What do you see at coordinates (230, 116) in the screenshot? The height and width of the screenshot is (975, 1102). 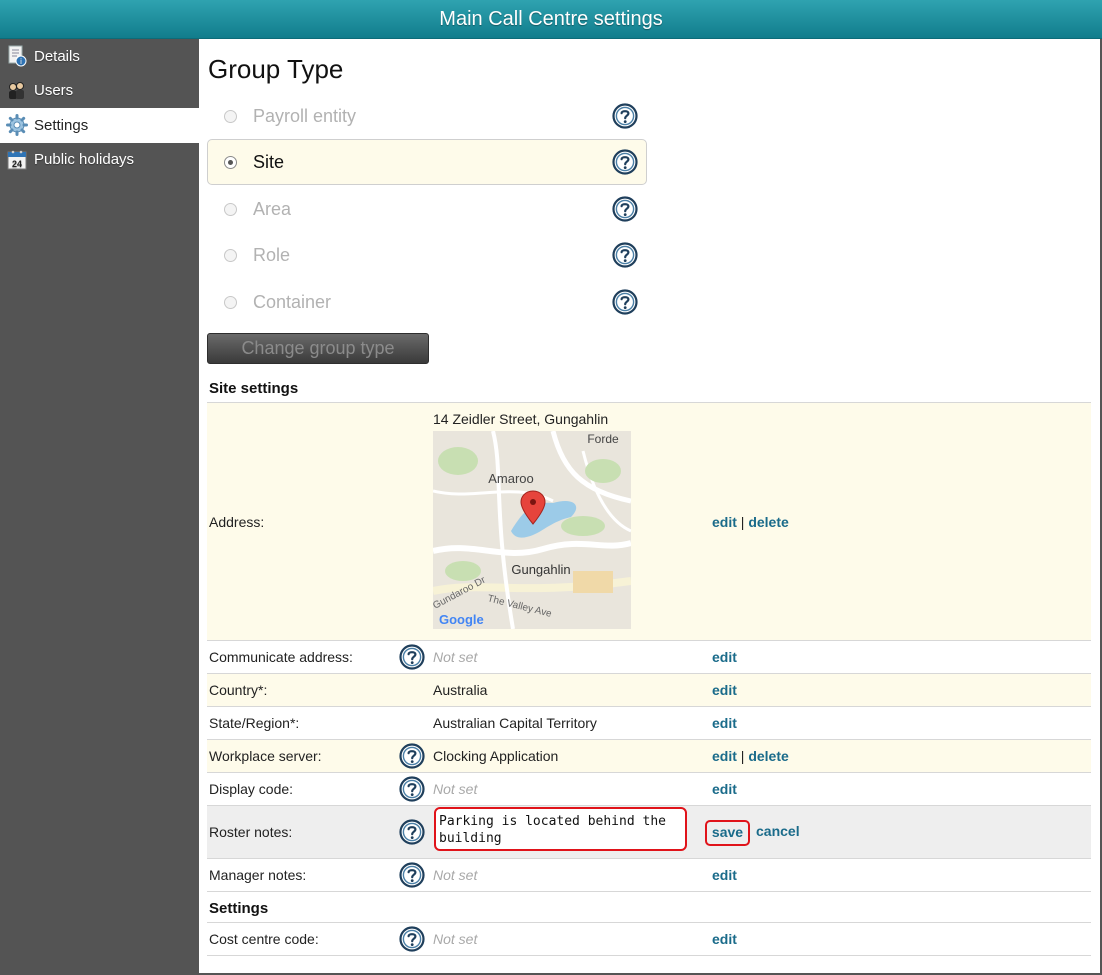 I see `radio-payroll-entity` at bounding box center [230, 116].